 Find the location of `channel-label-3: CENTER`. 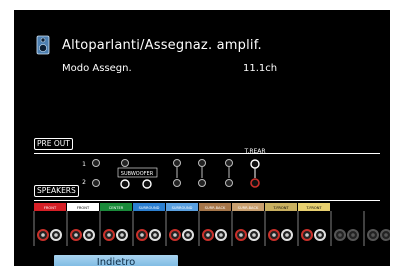

channel-label-3: CENTER is located at coordinates (116, 208).